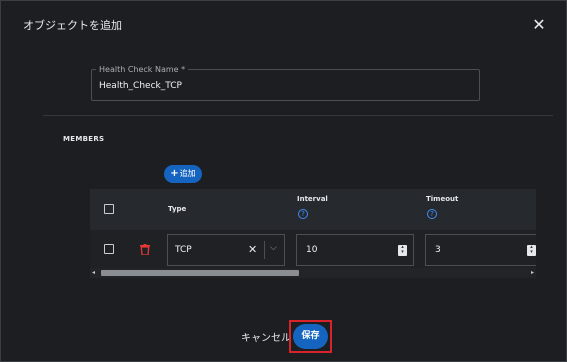 The image size is (567, 362). What do you see at coordinates (531, 250) in the screenshot?
I see `timeout-stepper-icon: ▴ ▾` at bounding box center [531, 250].